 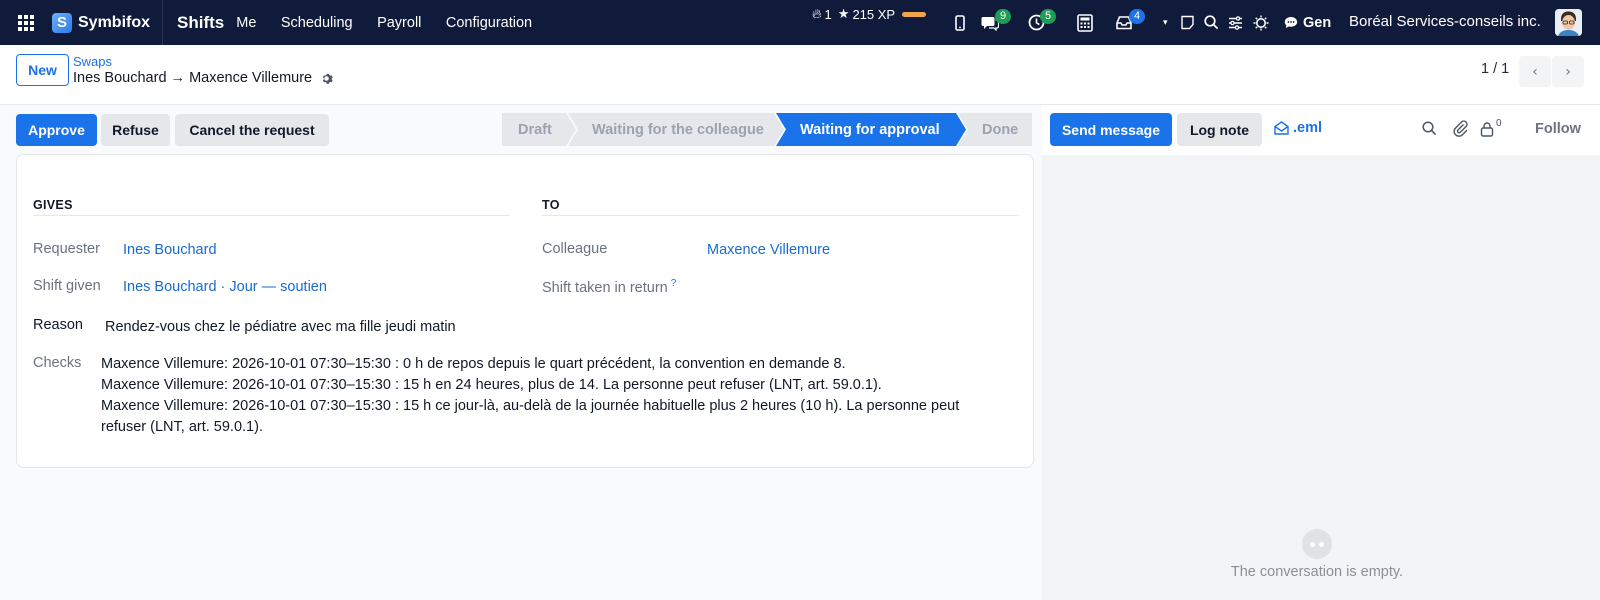 I want to click on reason-label: Reason, so click(x=58, y=325).